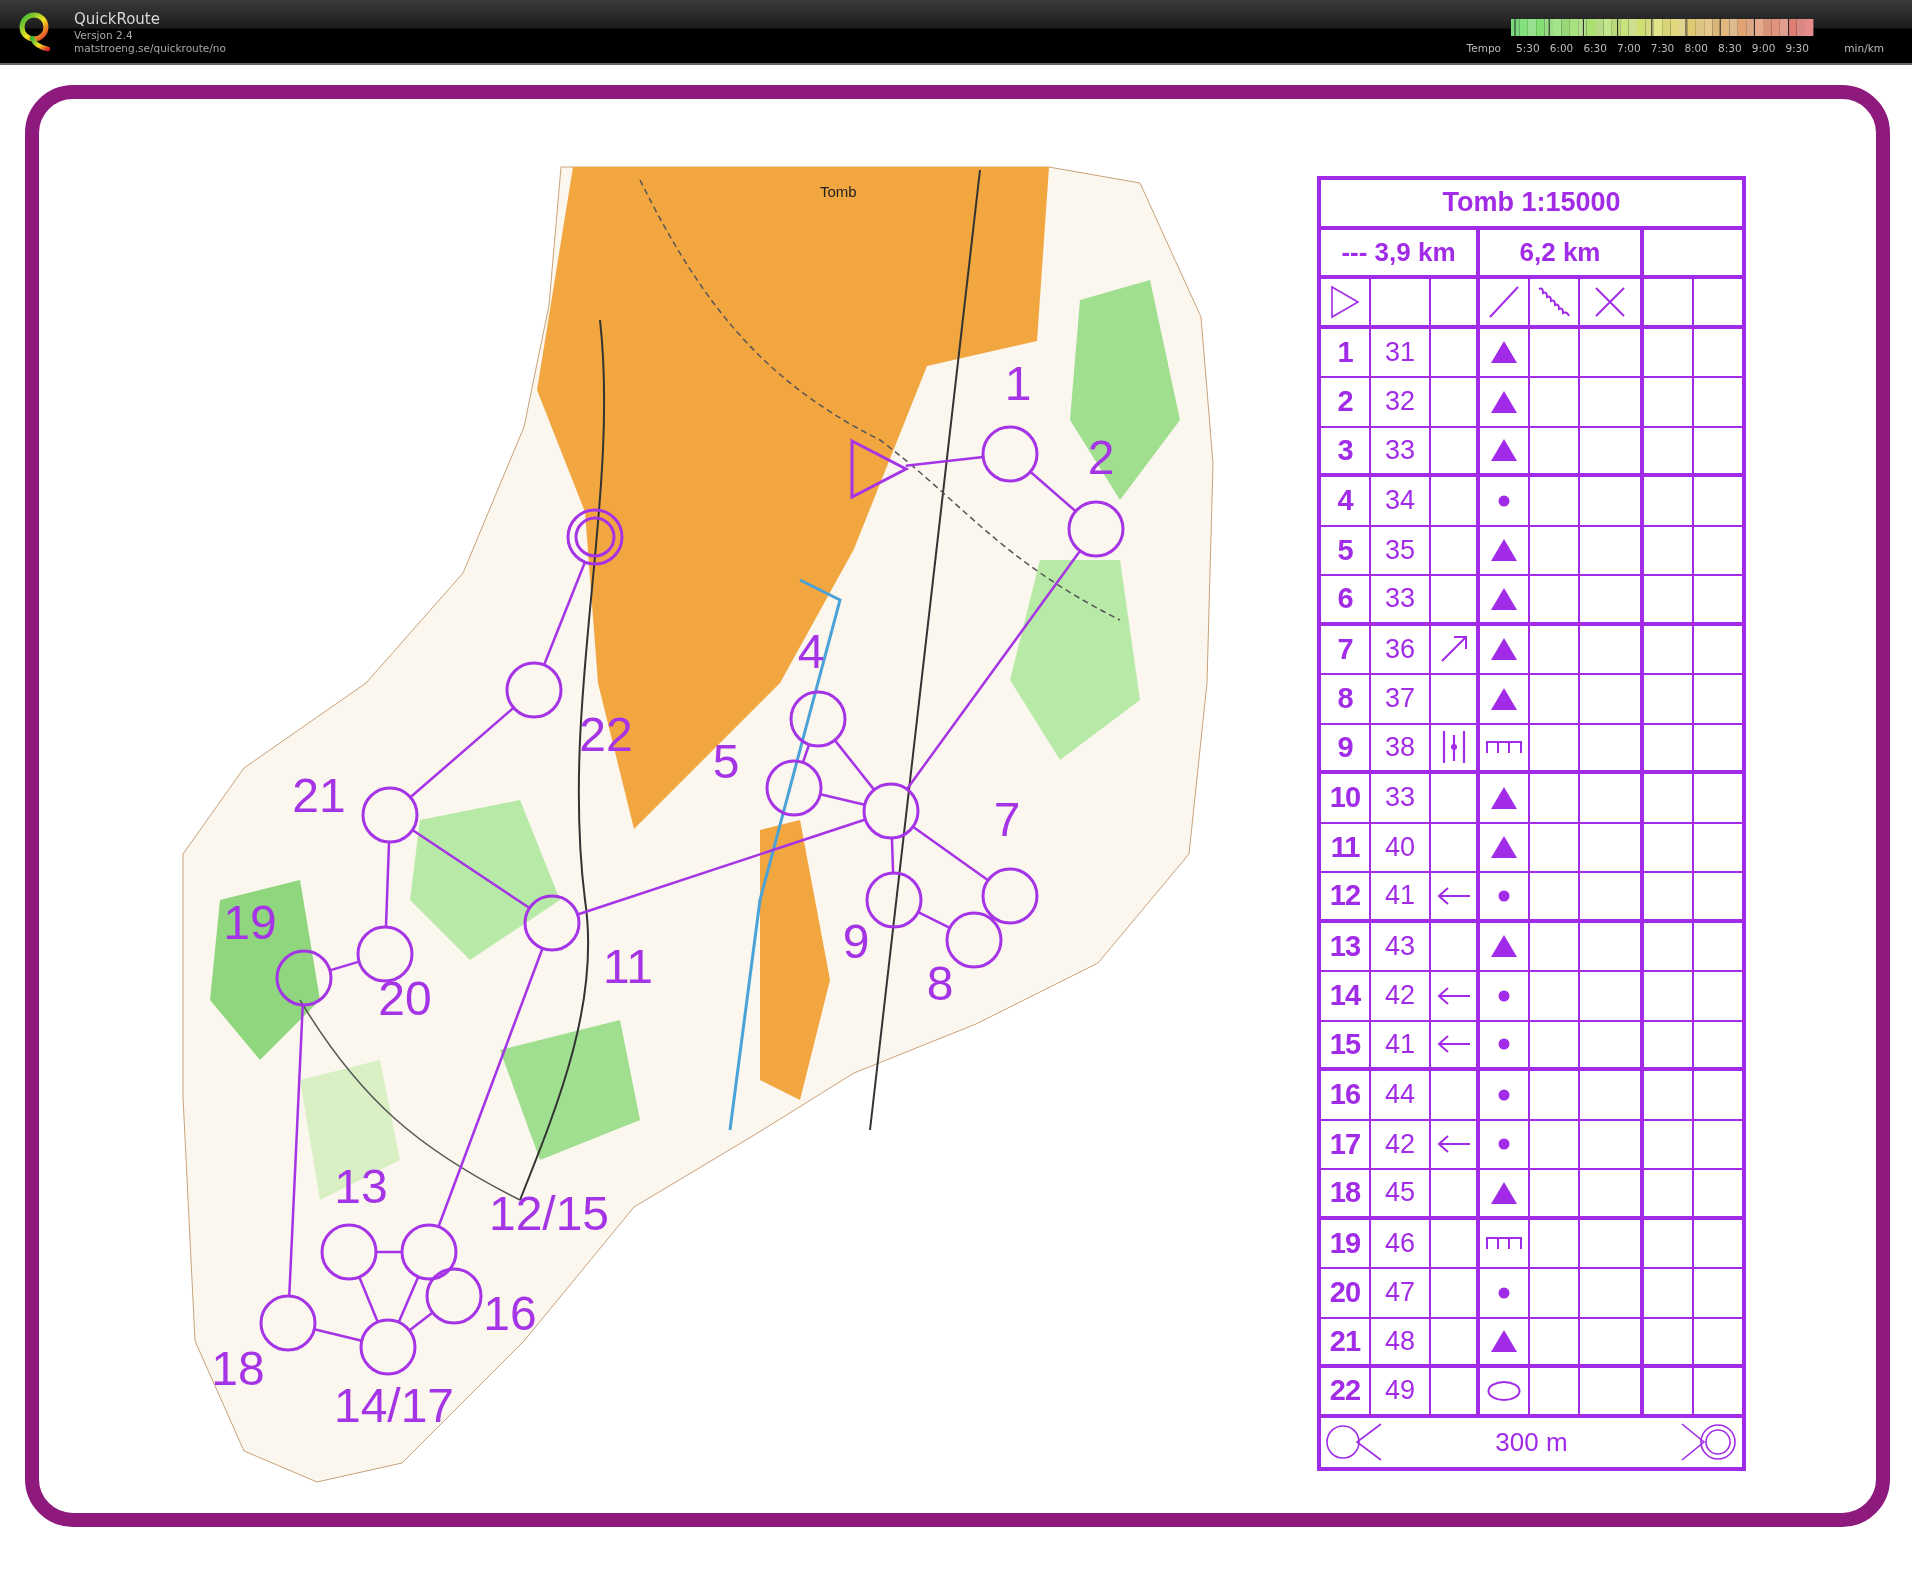 This screenshot has width=1912, height=1572. I want to click on control-number: 2, so click(1345, 402).